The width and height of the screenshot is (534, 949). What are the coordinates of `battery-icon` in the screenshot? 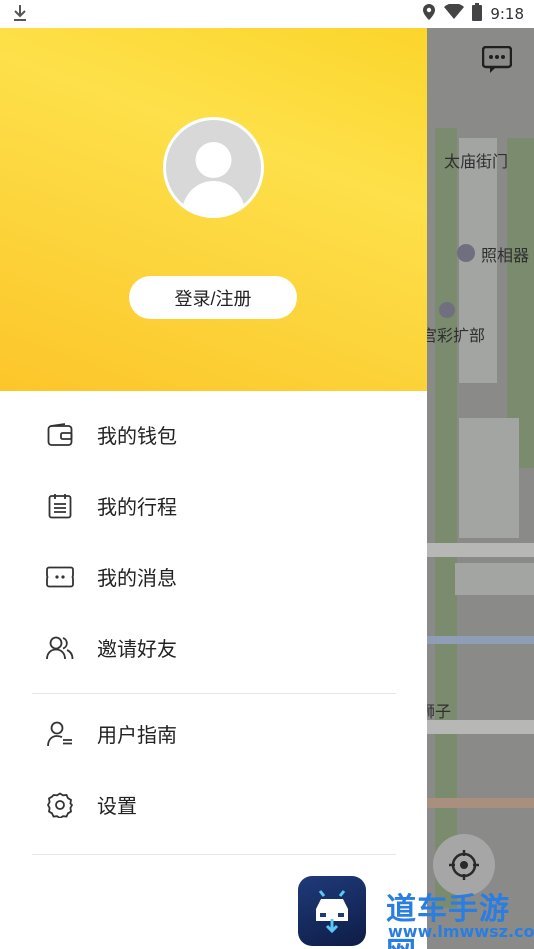 It's located at (477, 14).